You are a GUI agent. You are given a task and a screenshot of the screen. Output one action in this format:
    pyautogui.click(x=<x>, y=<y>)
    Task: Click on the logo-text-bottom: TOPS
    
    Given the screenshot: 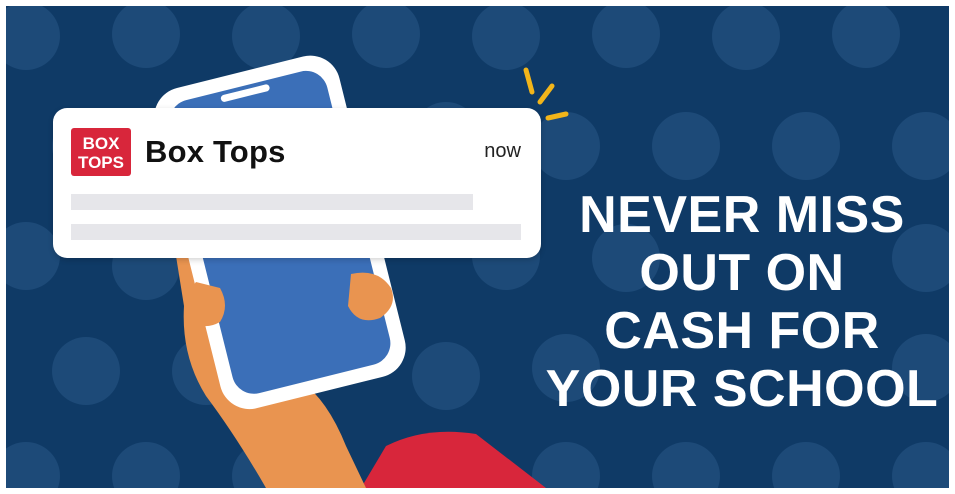 What is the action you would take?
    pyautogui.click(x=101, y=162)
    